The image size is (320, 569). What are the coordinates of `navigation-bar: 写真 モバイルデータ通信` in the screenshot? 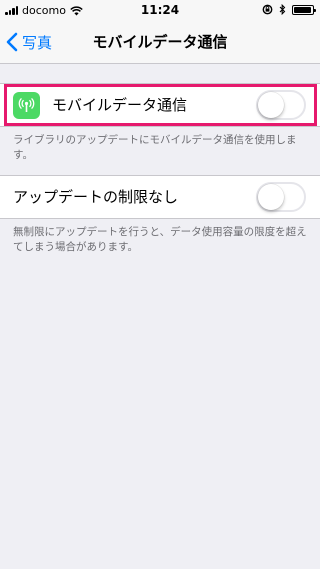 It's located at (160, 42).